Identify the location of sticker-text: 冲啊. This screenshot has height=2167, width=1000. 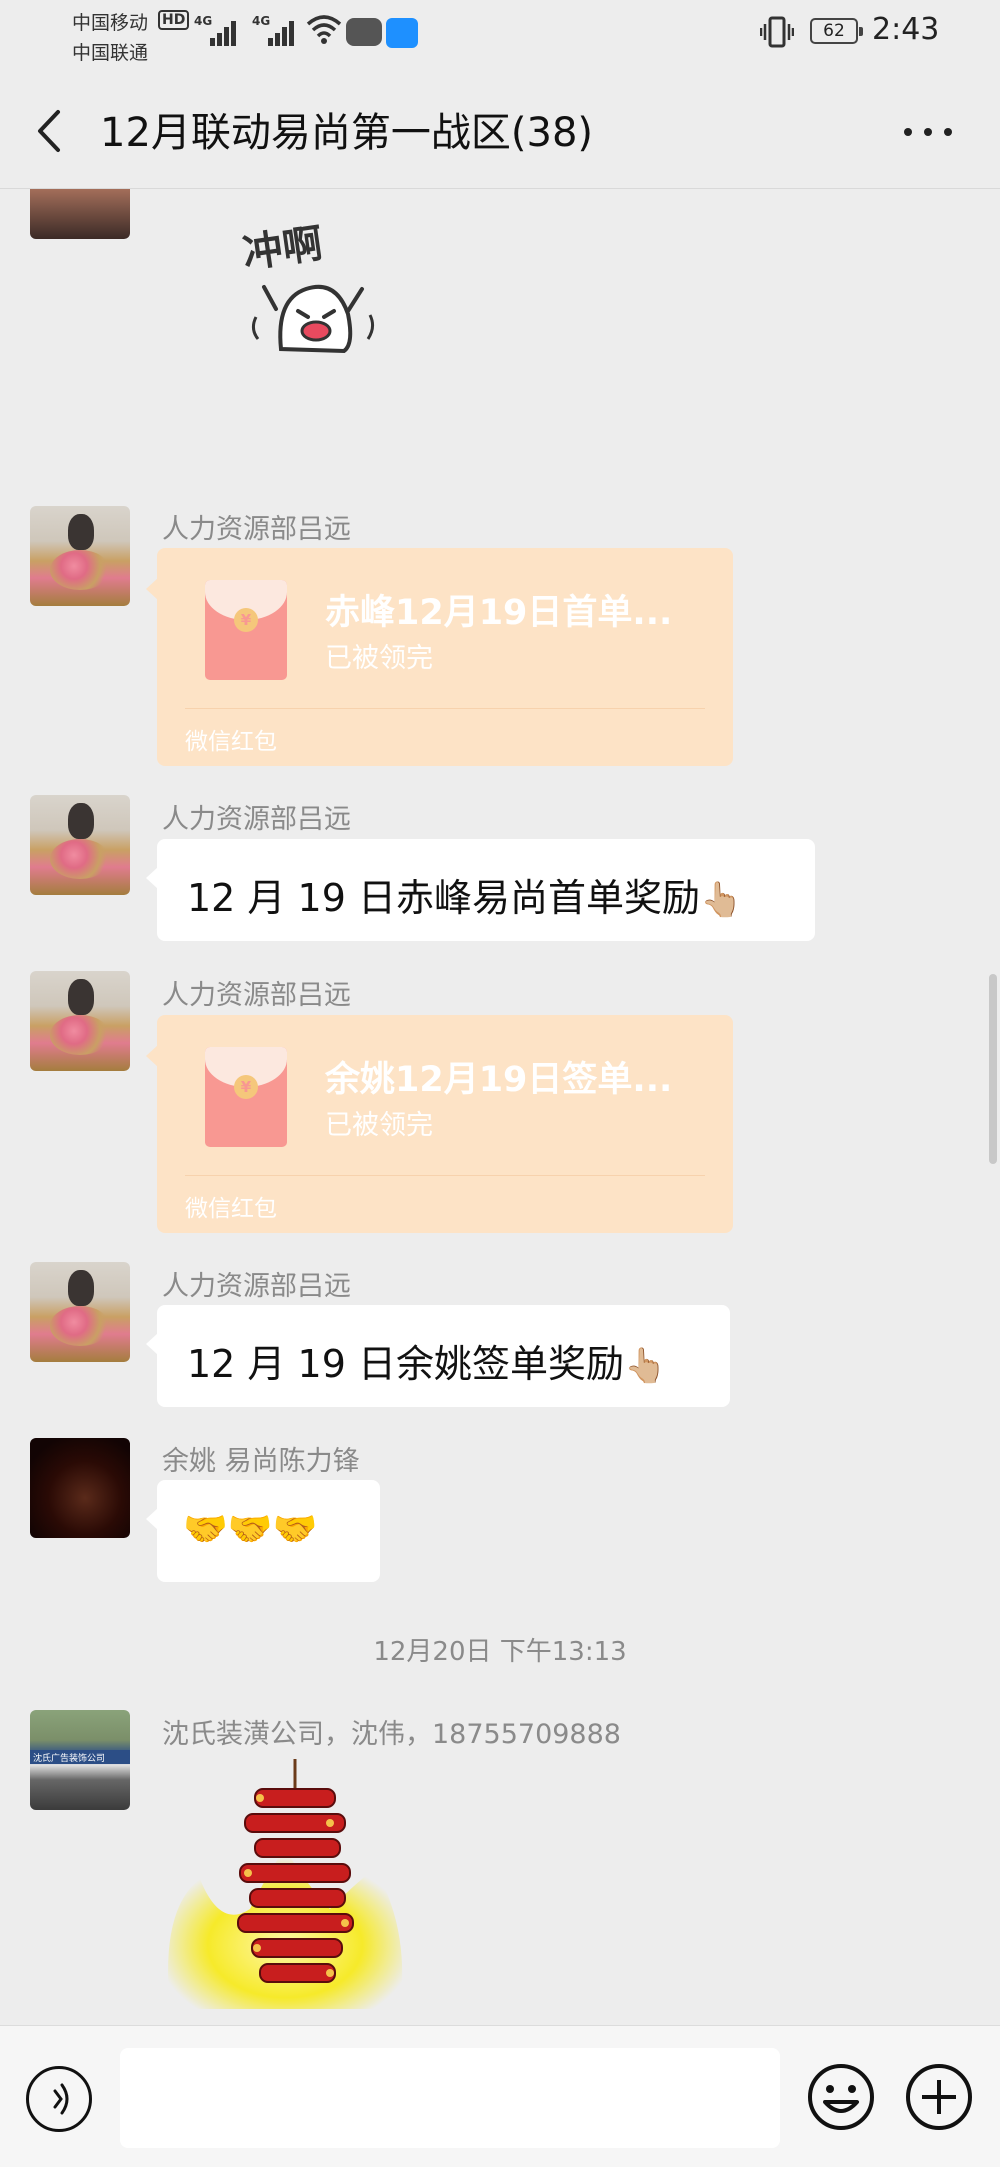
(283, 249).